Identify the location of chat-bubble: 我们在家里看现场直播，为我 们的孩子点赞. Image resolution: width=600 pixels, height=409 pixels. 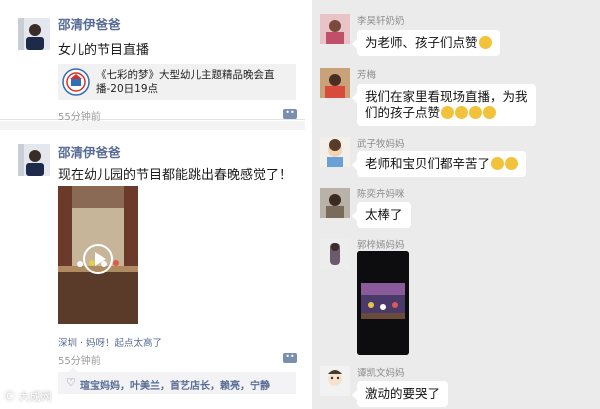
(444, 105).